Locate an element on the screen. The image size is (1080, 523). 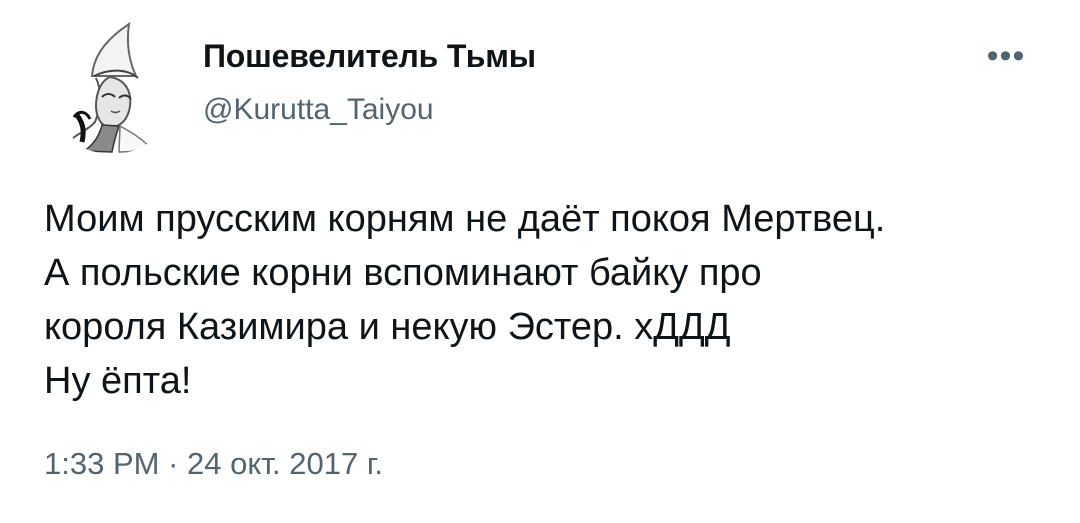
anime-avatar-icon is located at coordinates (112, 86).